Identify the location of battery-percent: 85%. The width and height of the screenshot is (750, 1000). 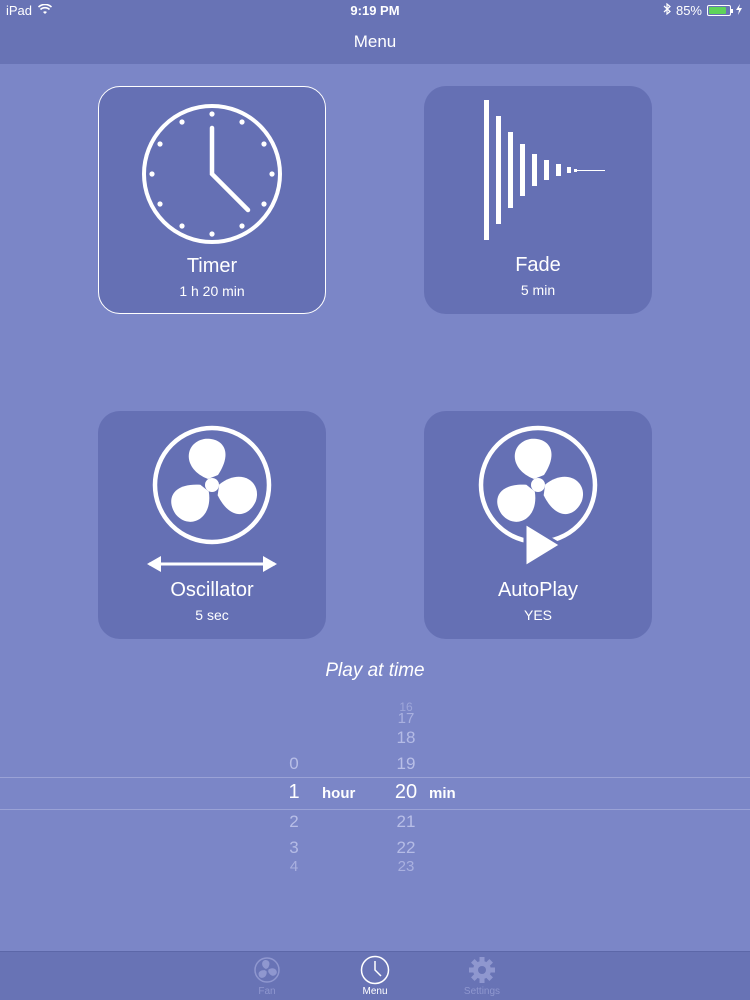
(688, 10).